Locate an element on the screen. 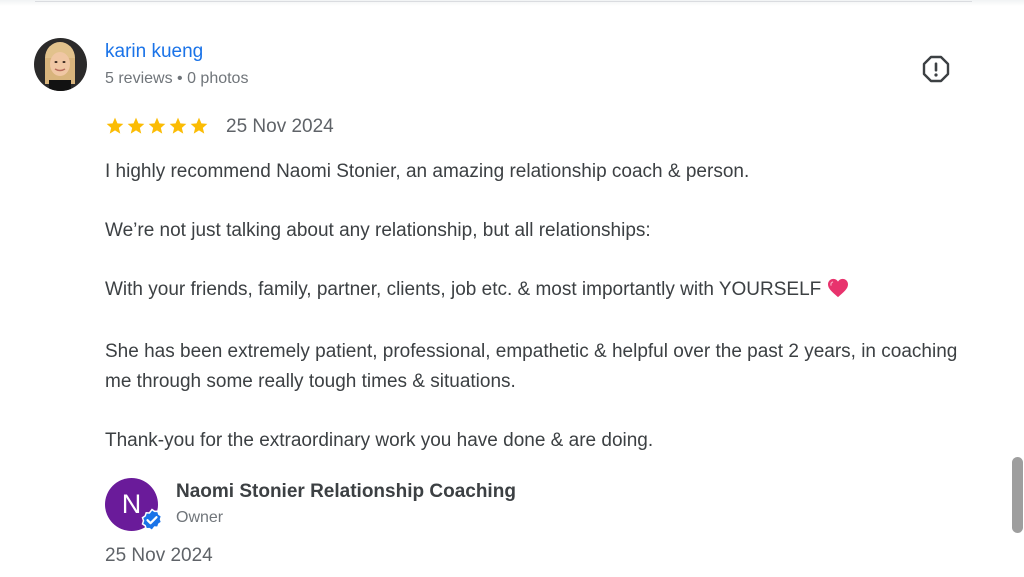 The image size is (1024, 577). reply-date: 25 Nov 2024 is located at coordinates (159, 555).